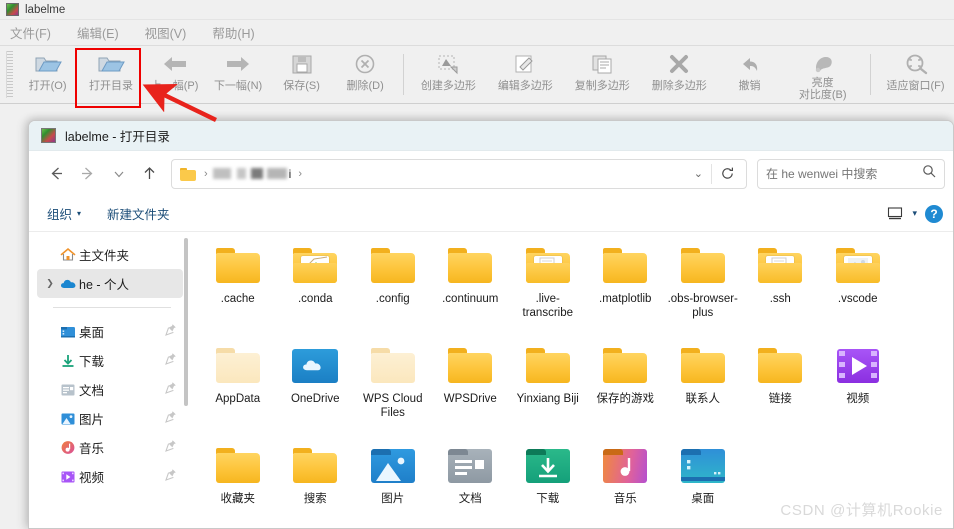 The width and height of the screenshot is (954, 529). I want to click on file-item: AppData, so click(238, 392).